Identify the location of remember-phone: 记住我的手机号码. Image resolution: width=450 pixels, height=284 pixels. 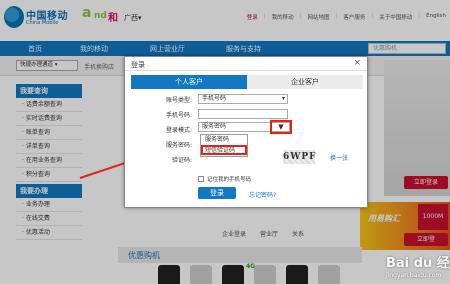
(224, 179).